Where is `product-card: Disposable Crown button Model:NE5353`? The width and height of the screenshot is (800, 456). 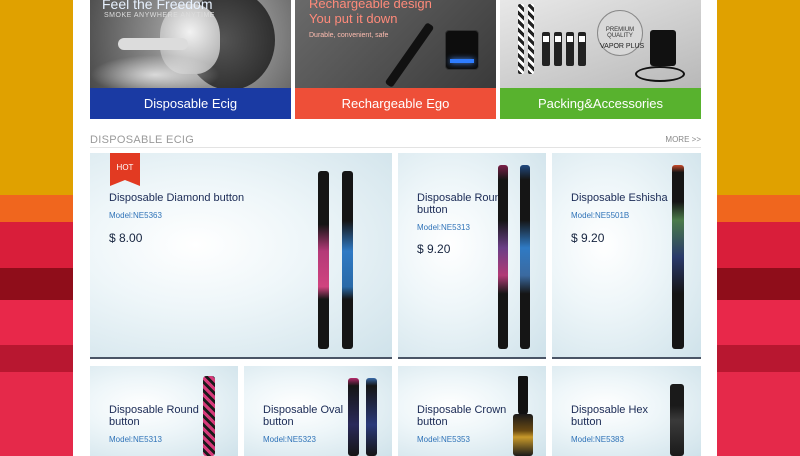
product-card: Disposable Crown button Model:NE5353 is located at coordinates (472, 411).